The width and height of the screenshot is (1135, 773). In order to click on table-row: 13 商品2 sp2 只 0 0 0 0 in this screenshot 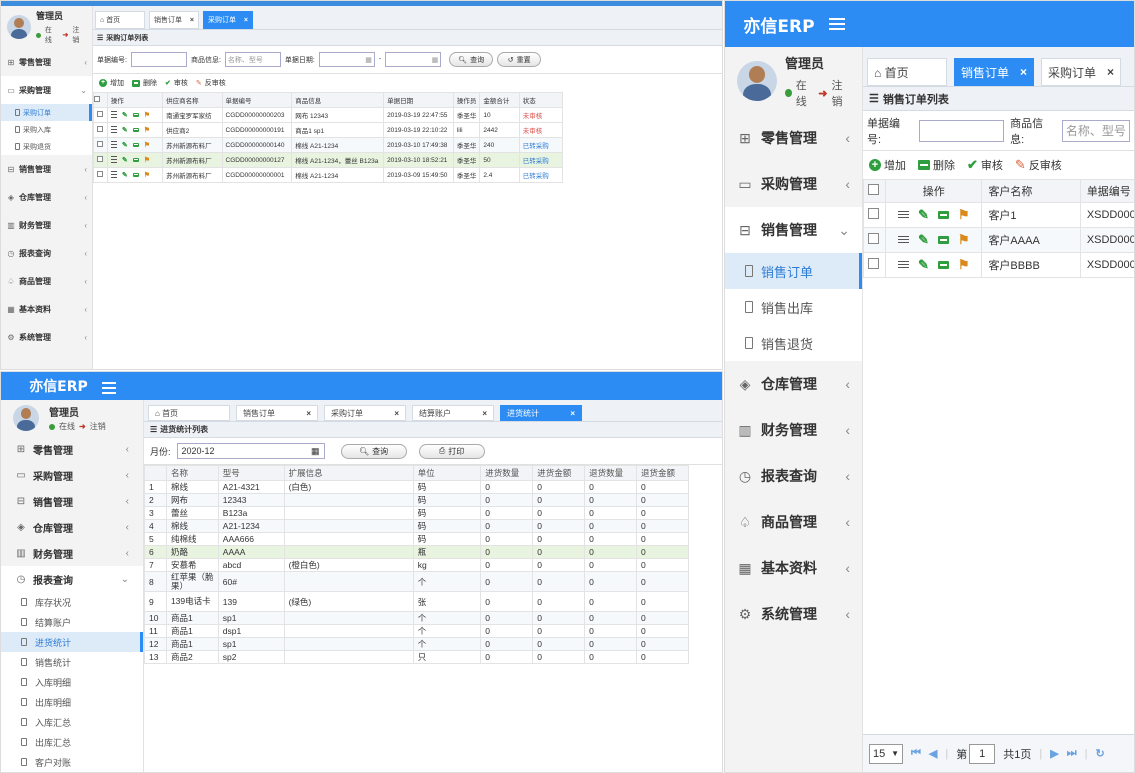, I will do `click(416, 657)`.